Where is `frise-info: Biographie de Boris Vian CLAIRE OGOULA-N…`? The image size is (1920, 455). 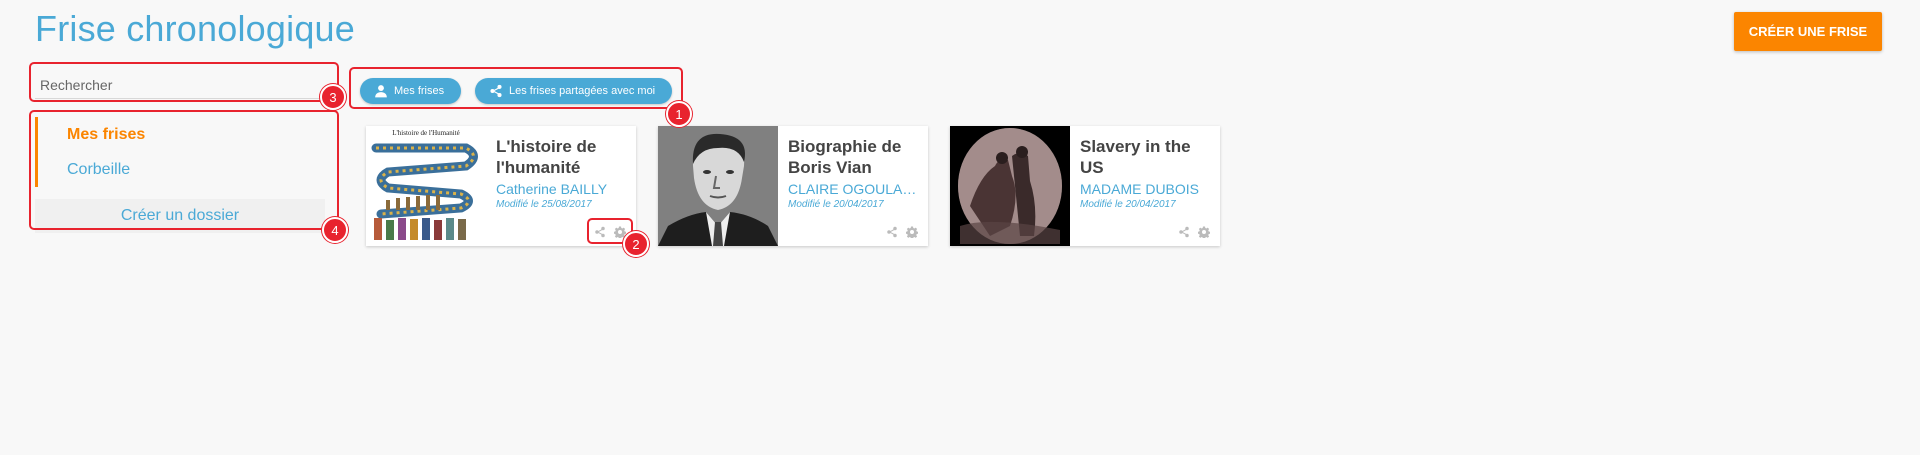 frise-info: Biographie de Boris Vian CLAIRE OGOULA-N… is located at coordinates (853, 186).